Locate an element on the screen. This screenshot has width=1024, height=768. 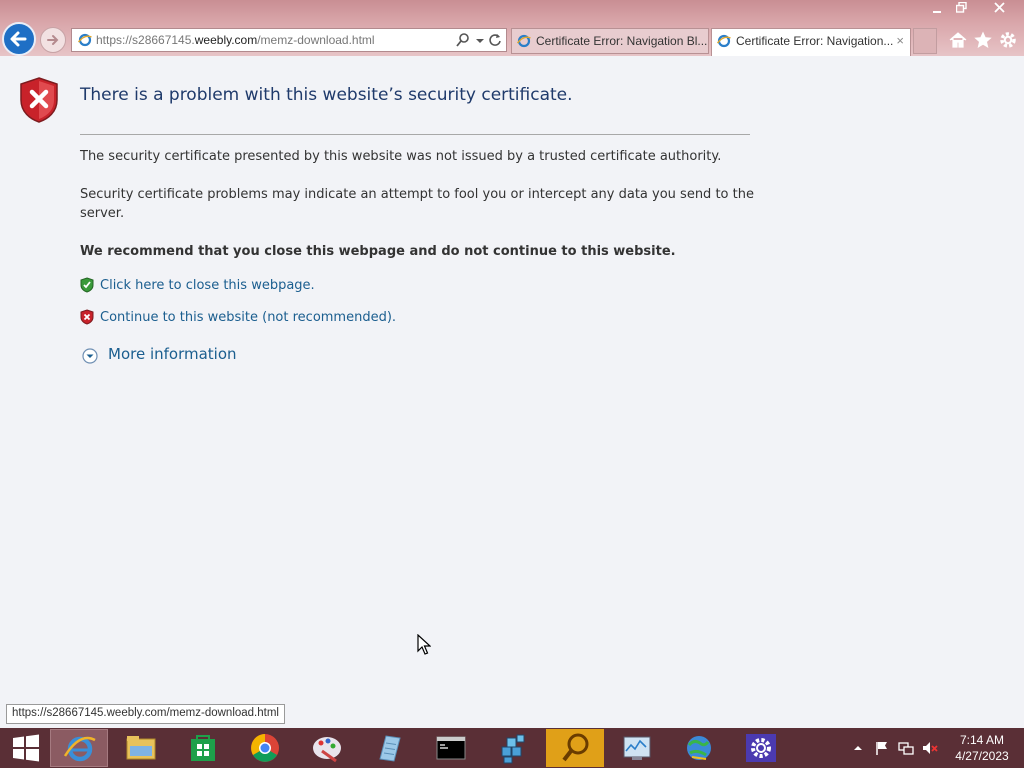
taskbar-command-prompt is located at coordinates (451, 748).